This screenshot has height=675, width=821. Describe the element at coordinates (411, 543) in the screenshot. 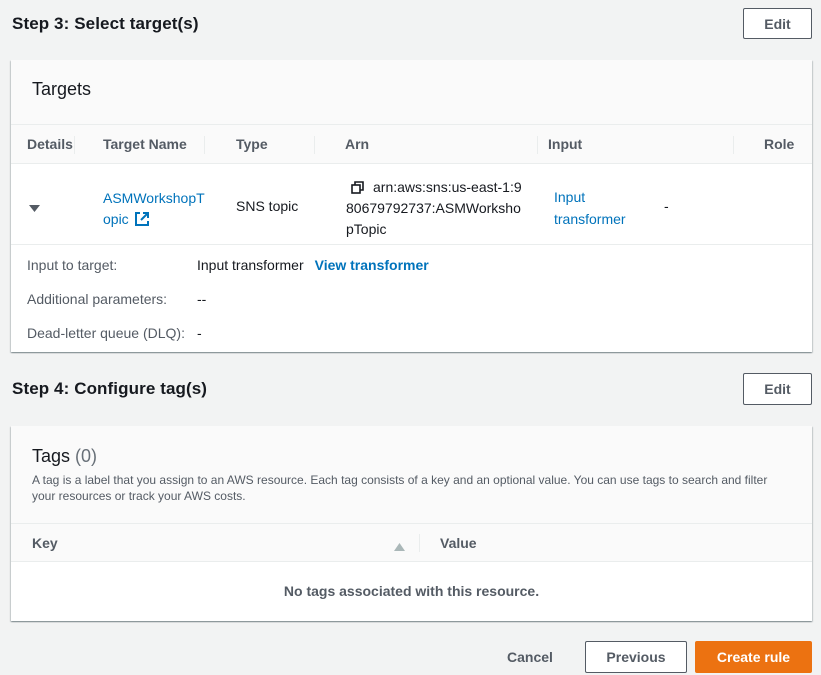

I see `tags-table-header: Key Value` at that location.